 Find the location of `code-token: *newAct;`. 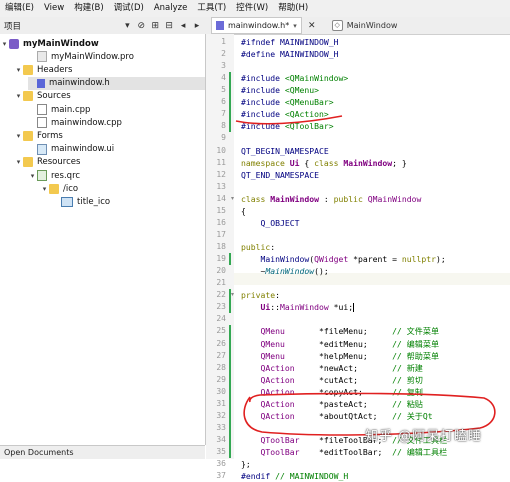

code-token: *newAct; is located at coordinates (343, 367).